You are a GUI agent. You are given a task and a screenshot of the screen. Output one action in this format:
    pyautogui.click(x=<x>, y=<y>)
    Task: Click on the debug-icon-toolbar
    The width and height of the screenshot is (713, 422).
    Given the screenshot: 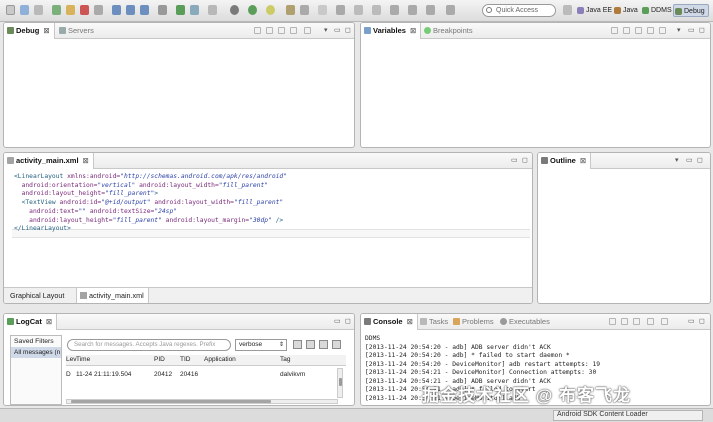 What is the action you would take?
    pyautogui.click(x=270, y=10)
    